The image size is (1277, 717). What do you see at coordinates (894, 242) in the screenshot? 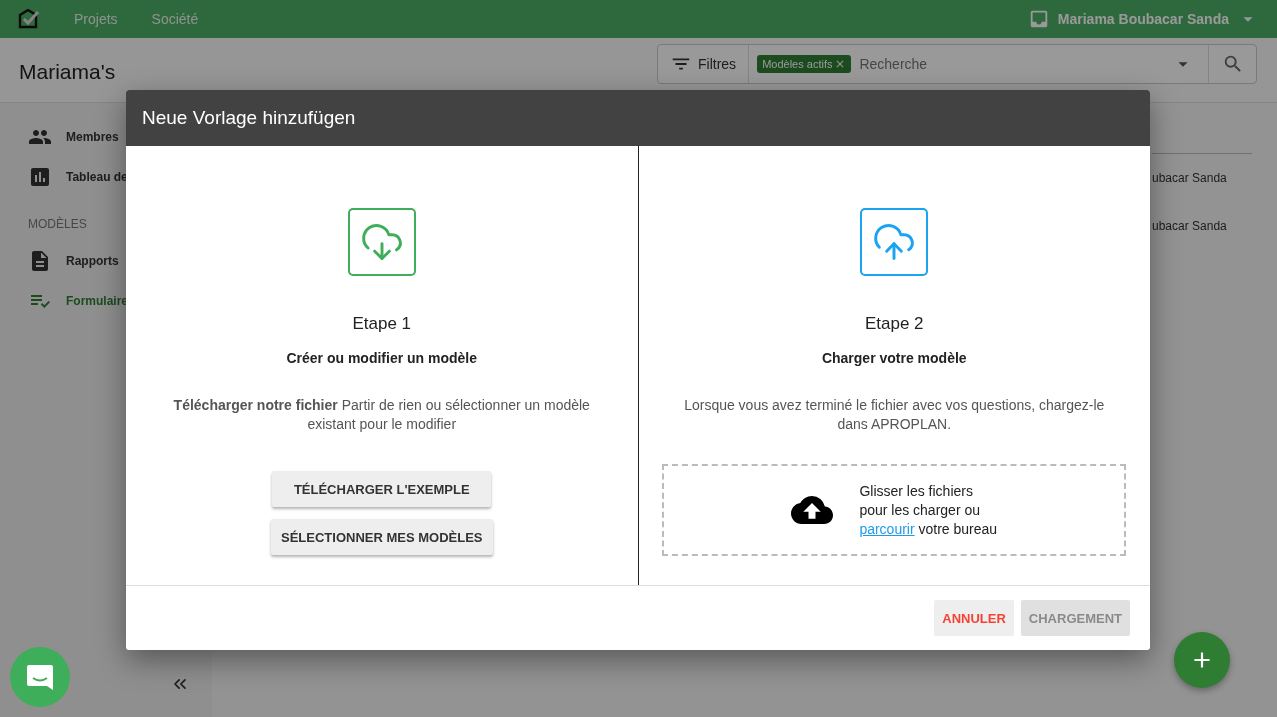
I see `cloud-upload-icon` at bounding box center [894, 242].